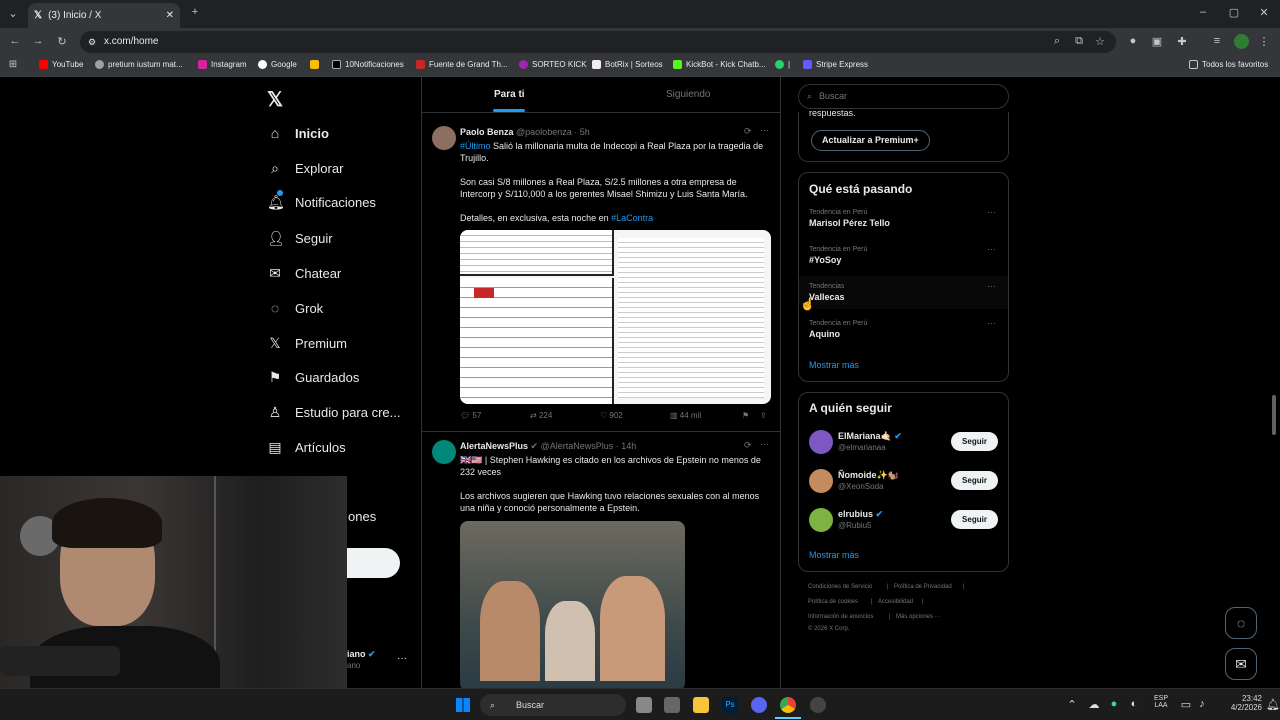 This screenshot has width=1280, height=720. Describe the element at coordinates (627, 64) in the screenshot. I see `bookmark-botrix: BotRix | Sorteos` at that location.